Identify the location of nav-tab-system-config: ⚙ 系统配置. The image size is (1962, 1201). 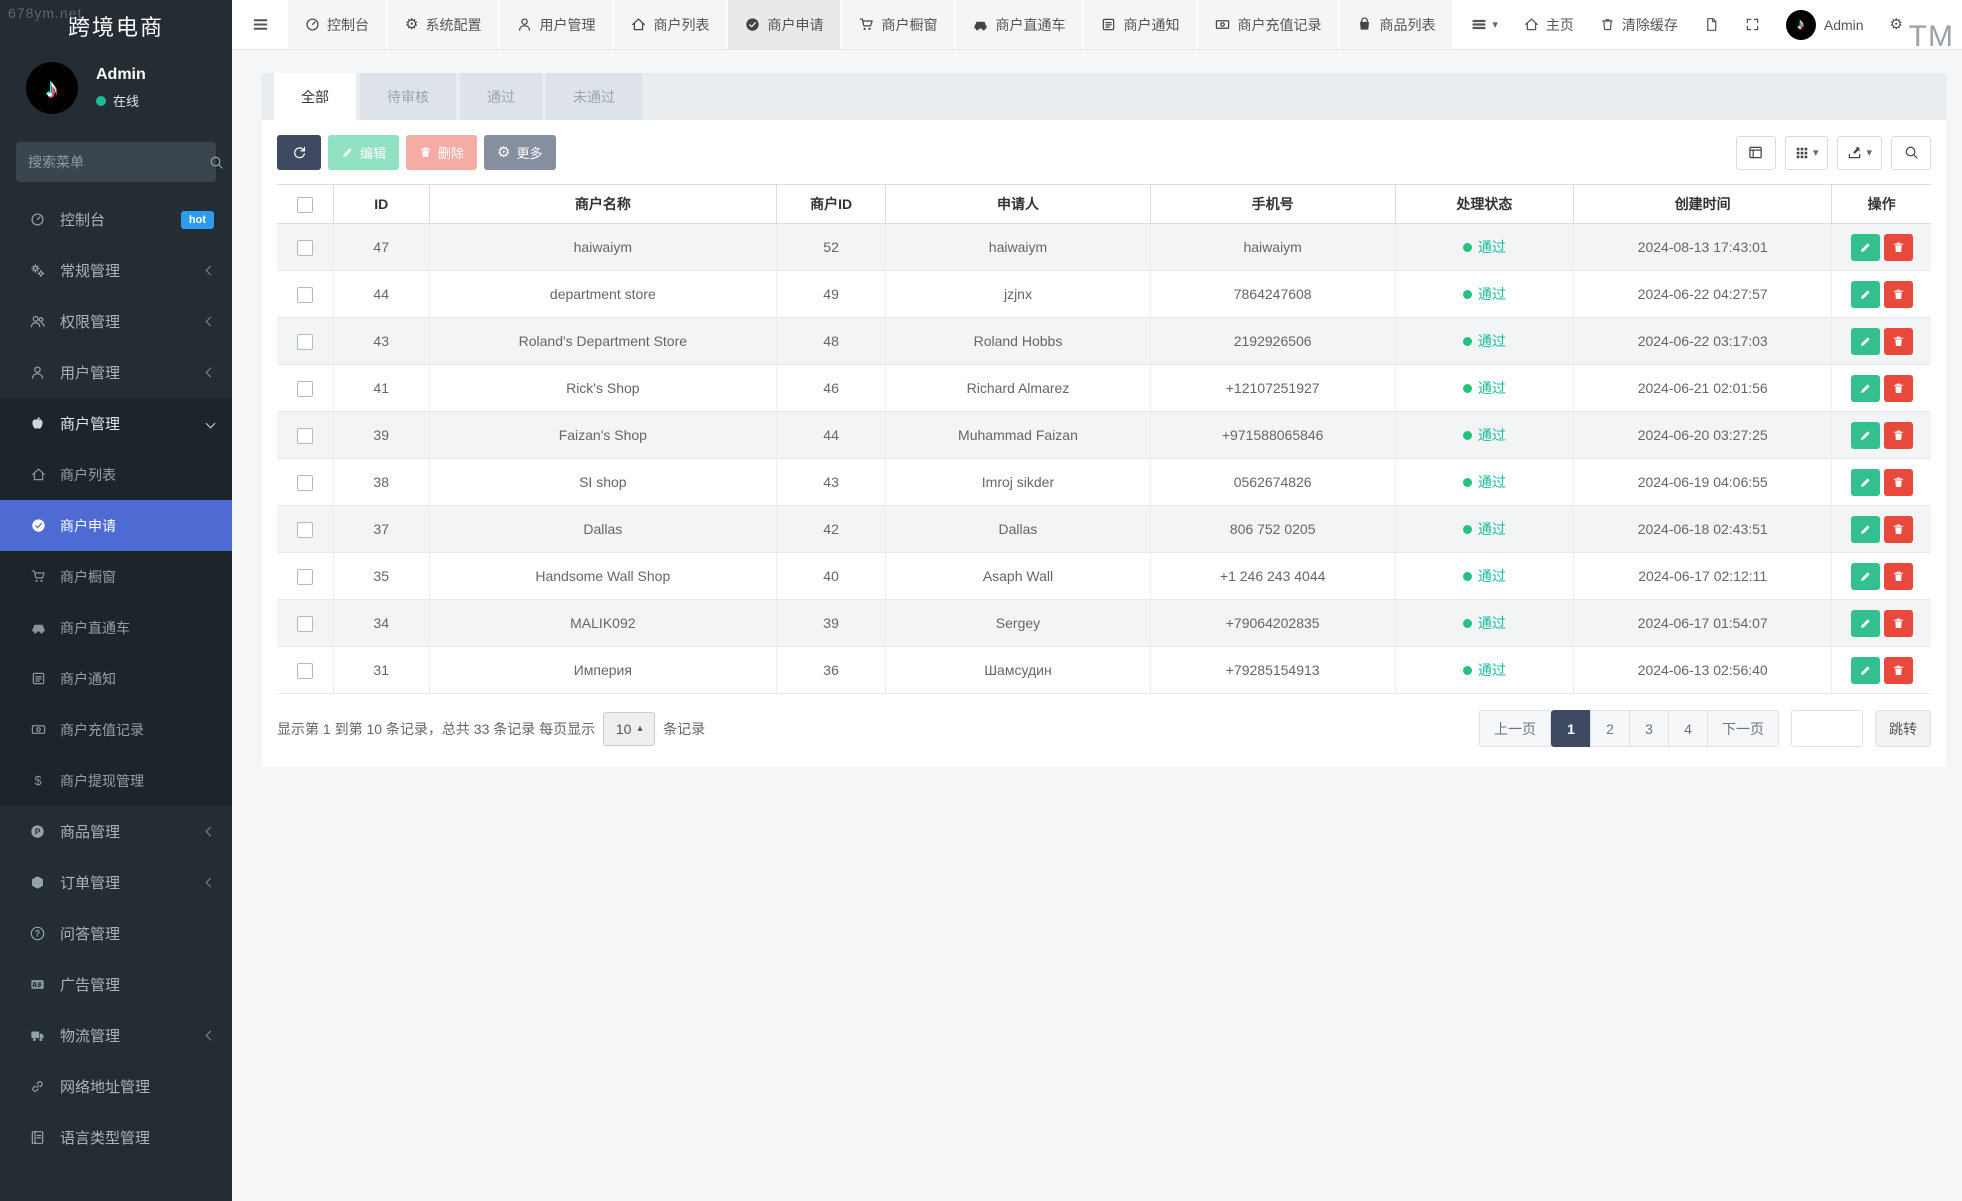
(443, 24).